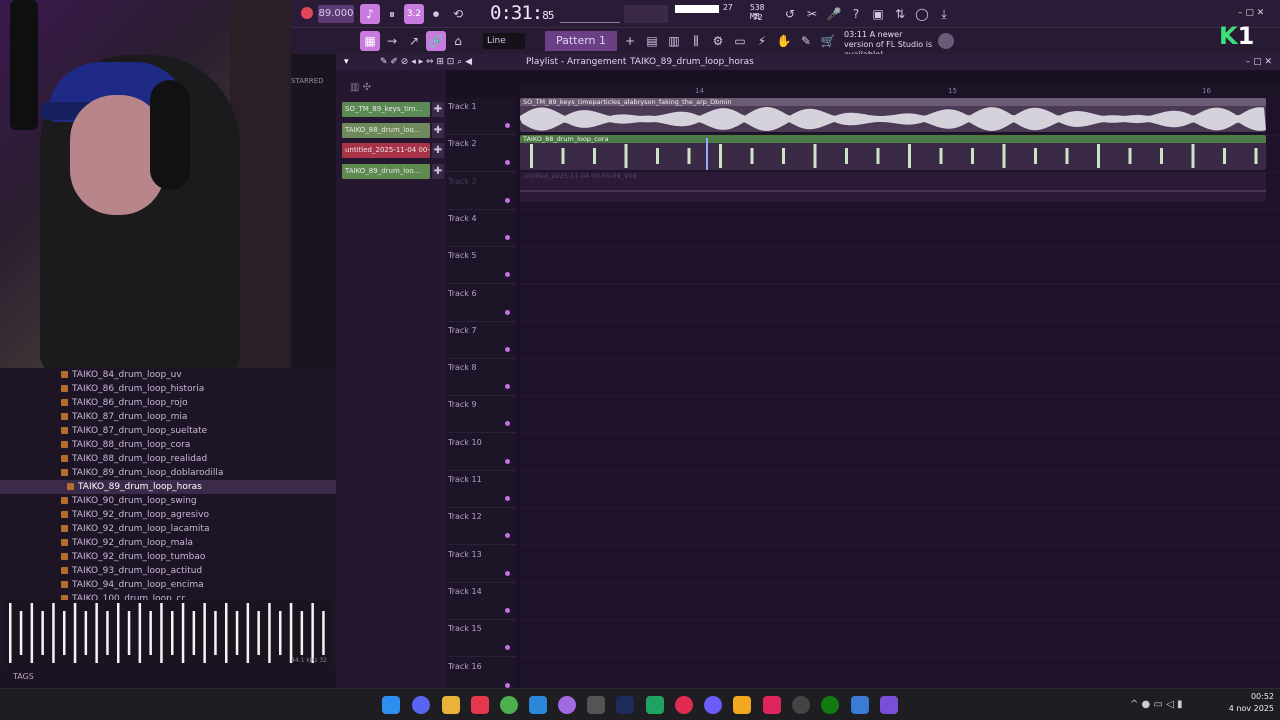 This screenshot has width=1280, height=720. I want to click on browser-file: TAIKO_87_drum_loop_sueltate, so click(168, 431).